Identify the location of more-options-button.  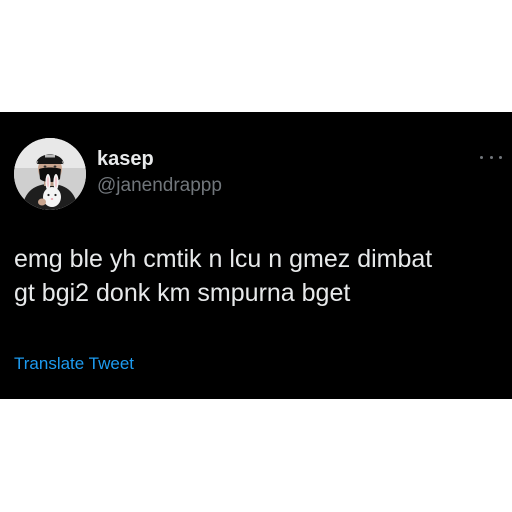
(491, 157).